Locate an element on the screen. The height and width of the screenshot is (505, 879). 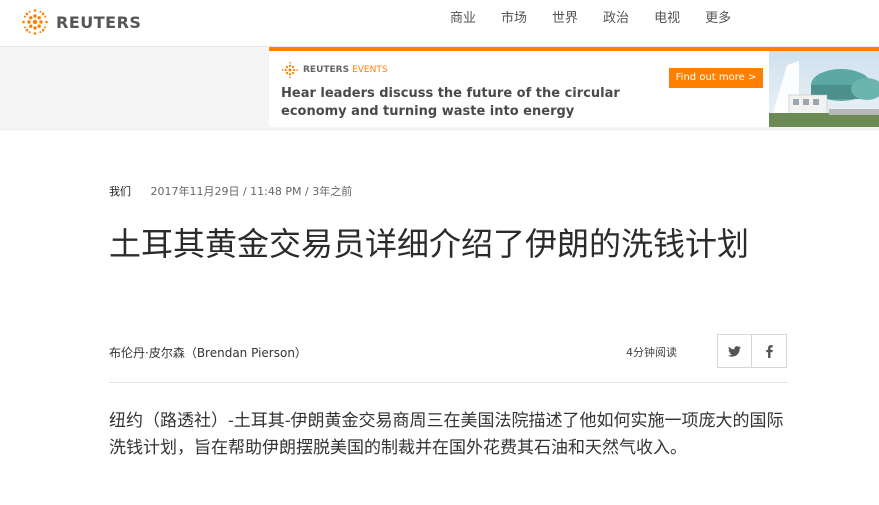
nav-item-politics: 政治 is located at coordinates (616, 19).